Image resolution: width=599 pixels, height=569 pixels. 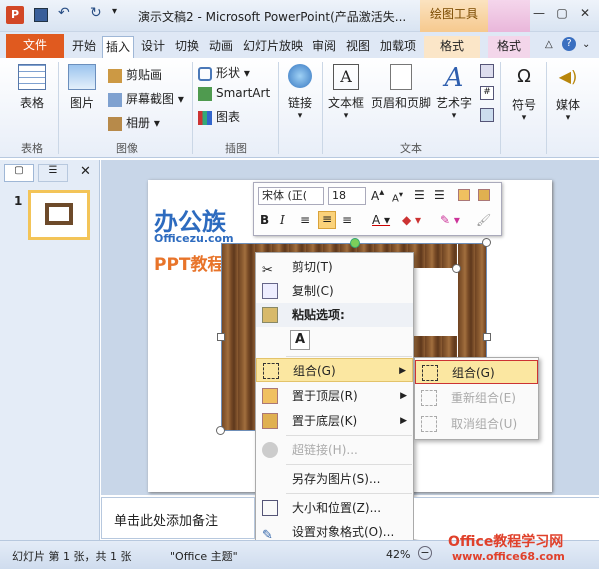 What do you see at coordinates (486, 242) in the screenshot?
I see `resize-handle-tr` at bounding box center [486, 242].